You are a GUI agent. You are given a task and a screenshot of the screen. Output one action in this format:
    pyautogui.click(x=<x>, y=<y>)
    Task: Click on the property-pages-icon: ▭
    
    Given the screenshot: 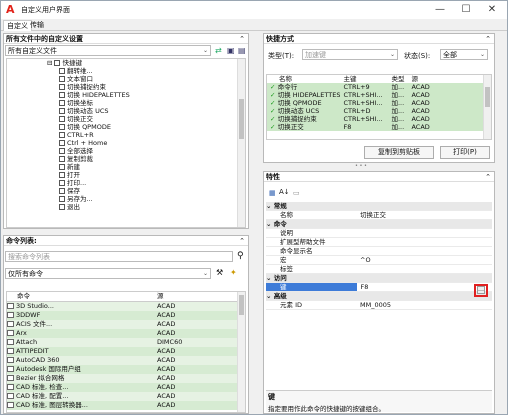 What is the action you would take?
    pyautogui.click(x=296, y=193)
    